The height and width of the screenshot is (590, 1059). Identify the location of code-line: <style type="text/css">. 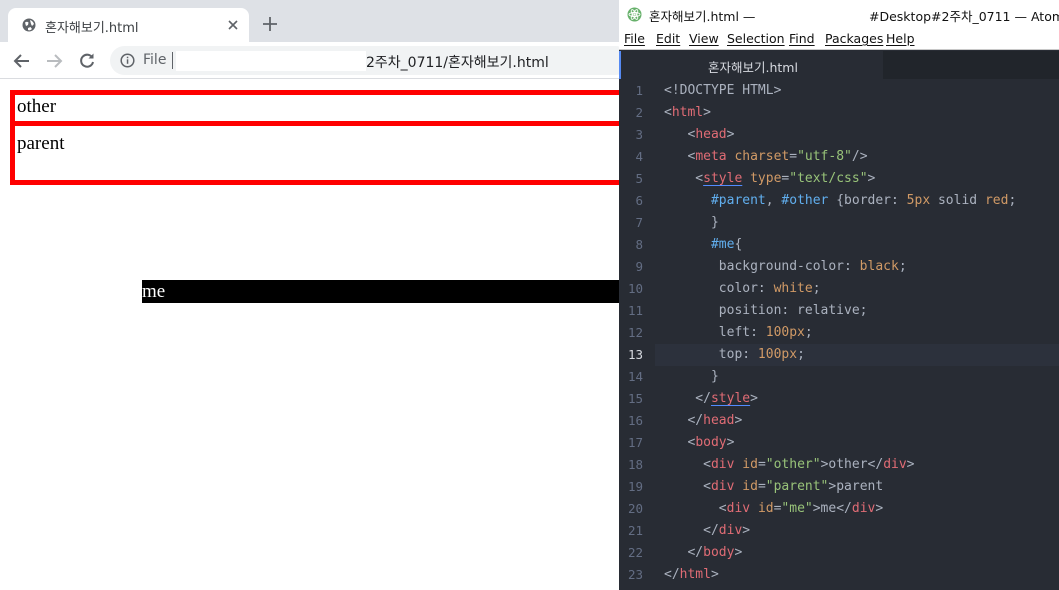
(770, 178).